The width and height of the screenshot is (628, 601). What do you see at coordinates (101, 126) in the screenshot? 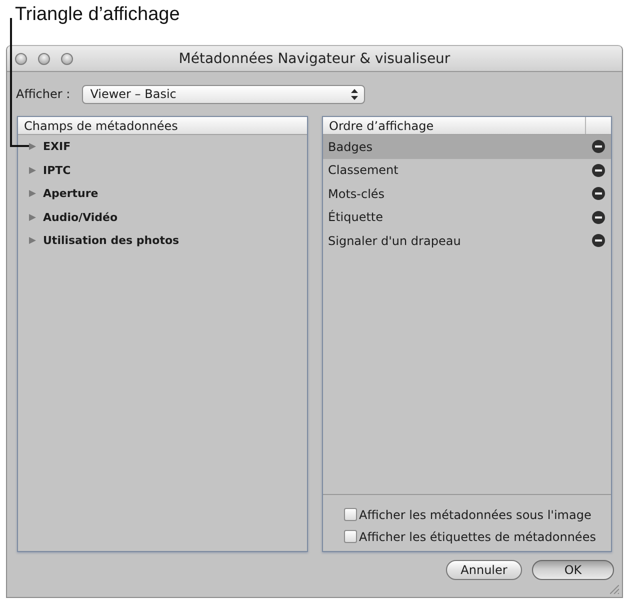
I see `column-header: Champs de métadonnées` at bounding box center [101, 126].